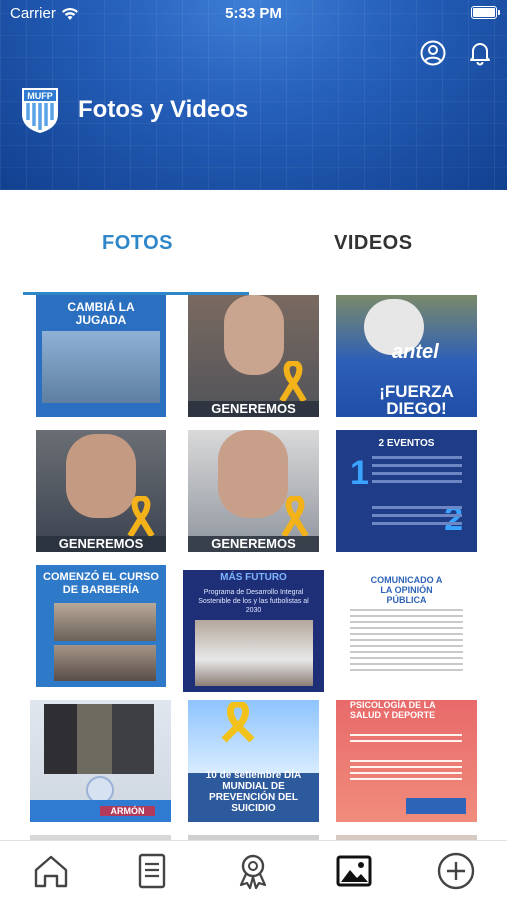  Describe the element at coordinates (406, 626) in the screenshot. I see `photo-tile: COMUNICADO A LA OPINIÓN PÚBLICA` at that location.